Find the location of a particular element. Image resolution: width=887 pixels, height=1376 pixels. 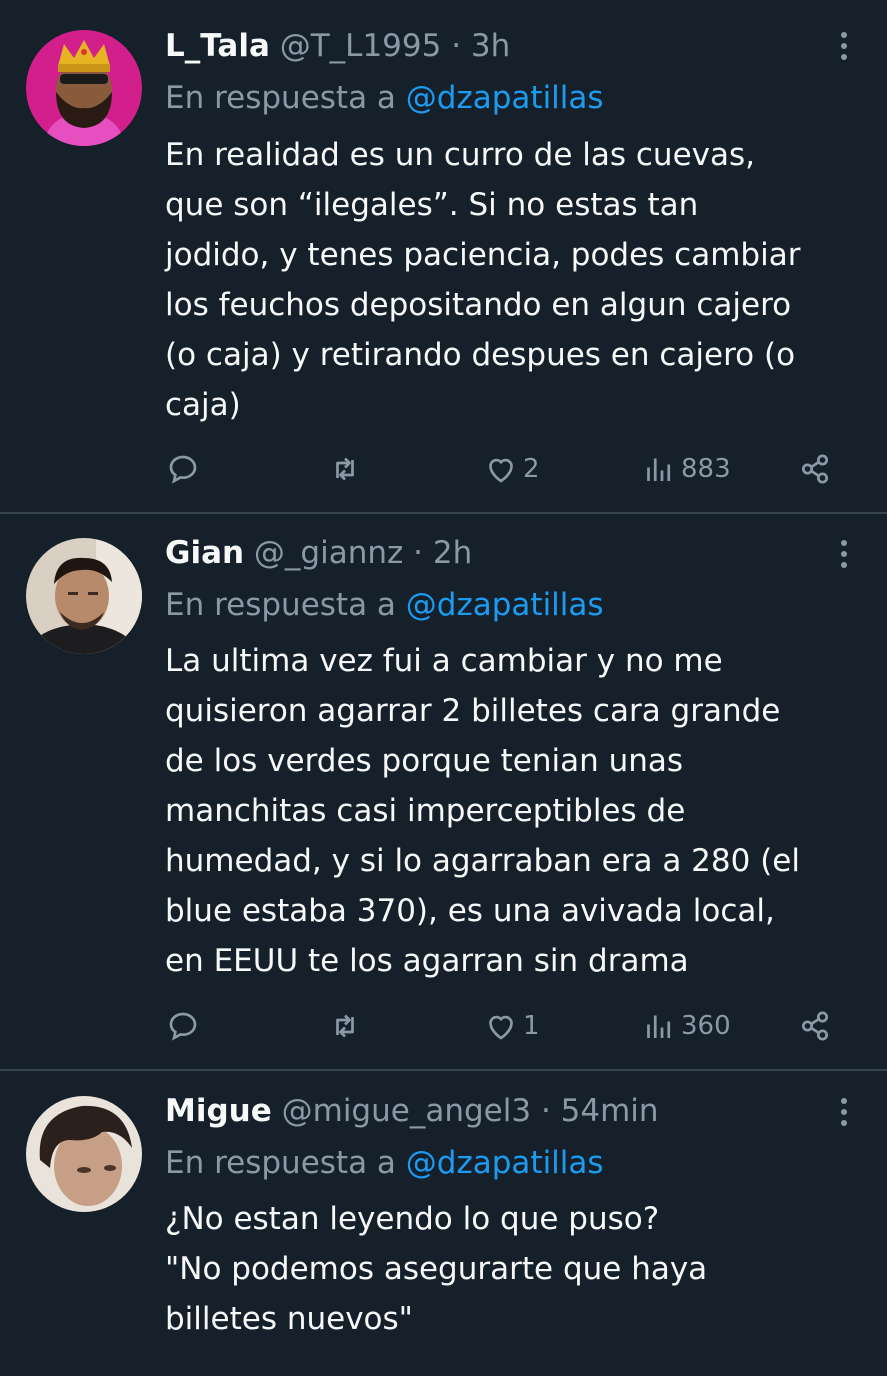

display-name: Migue is located at coordinates (218, 1111).